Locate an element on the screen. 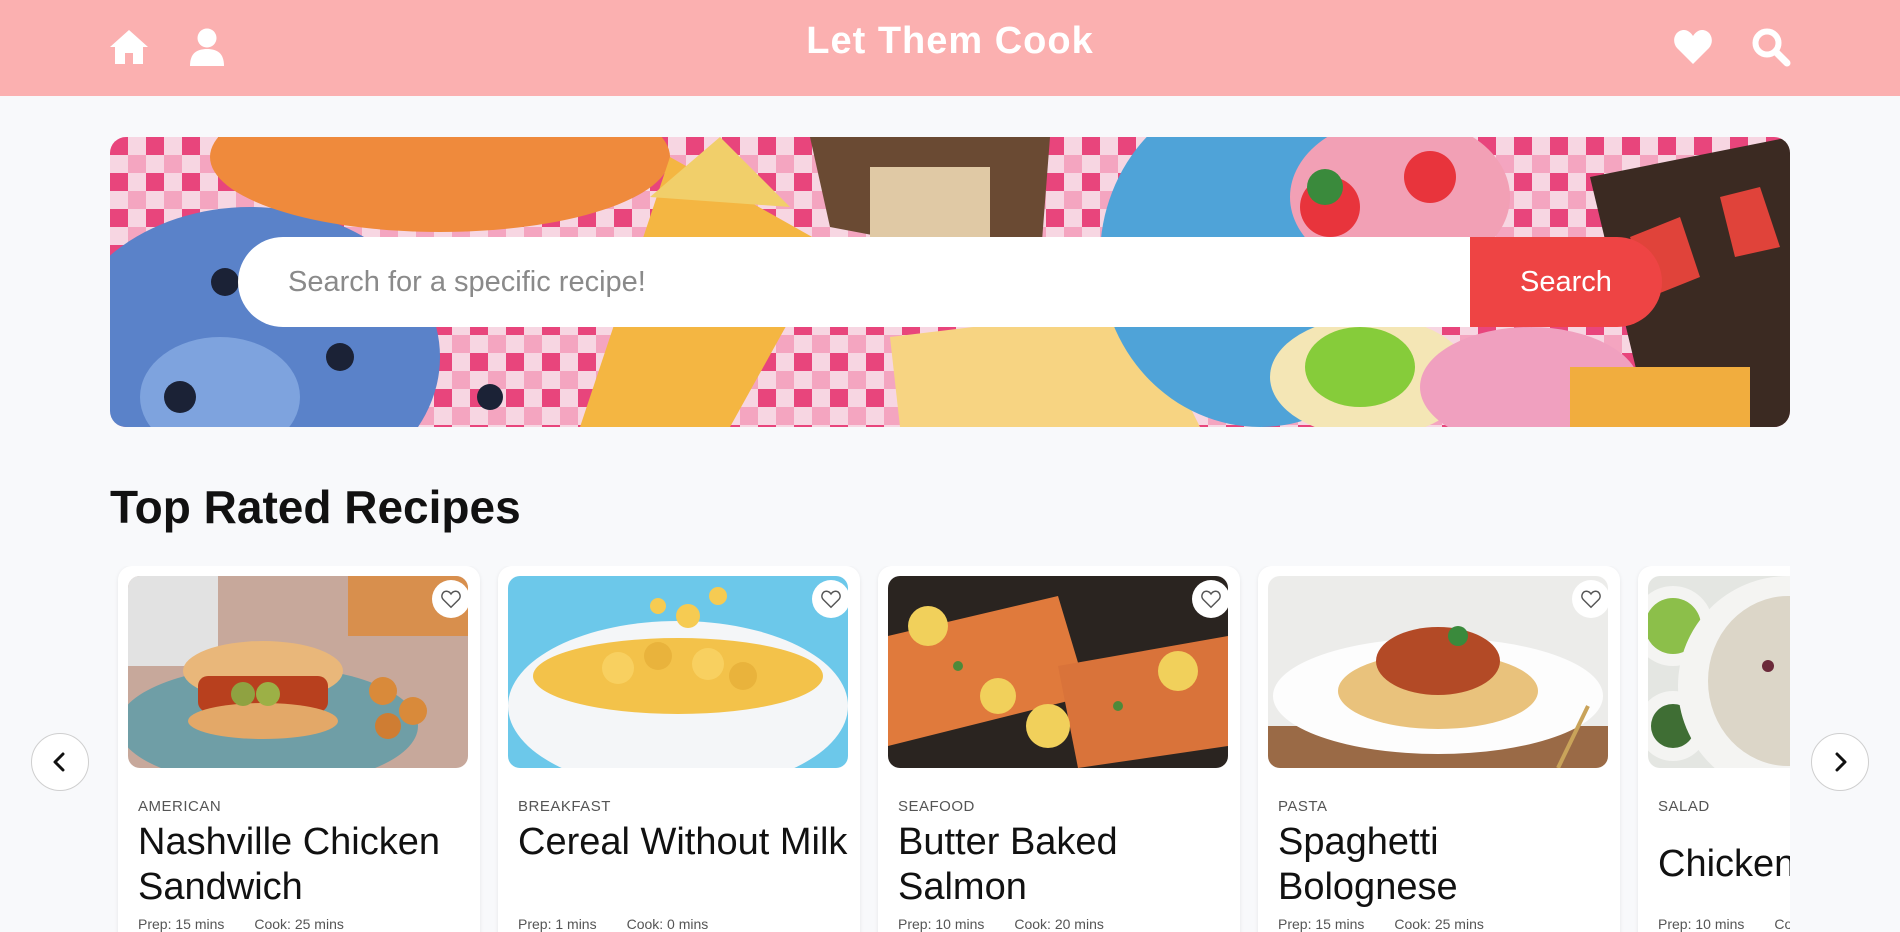 The width and height of the screenshot is (1900, 932). recipe-title: Nashville Chicken Sandwich is located at coordinates (289, 864).